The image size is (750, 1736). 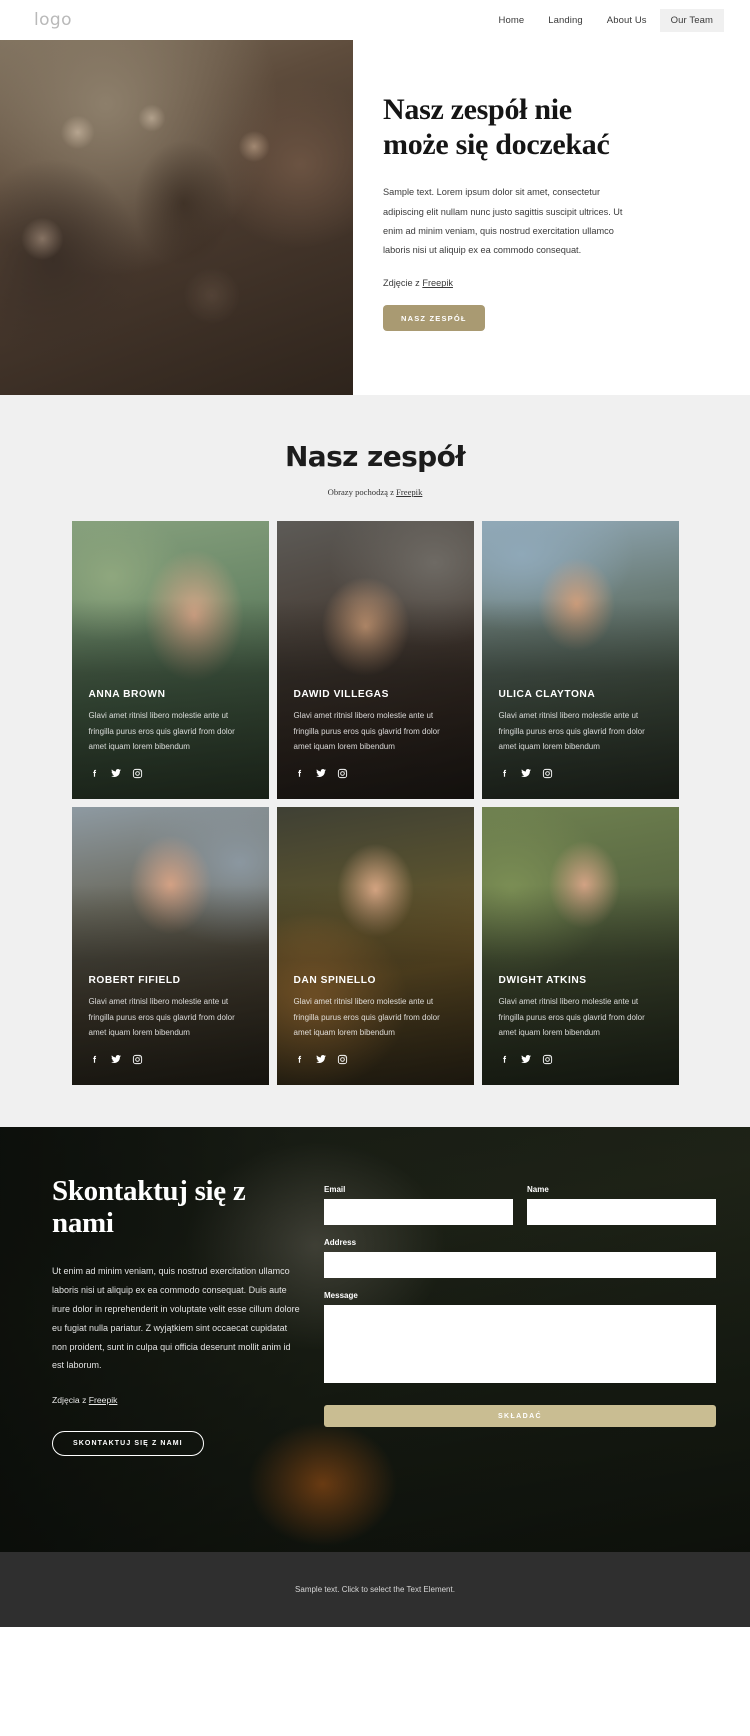 I want to click on member-name: ROBERT FIFIELD, so click(x=134, y=981).